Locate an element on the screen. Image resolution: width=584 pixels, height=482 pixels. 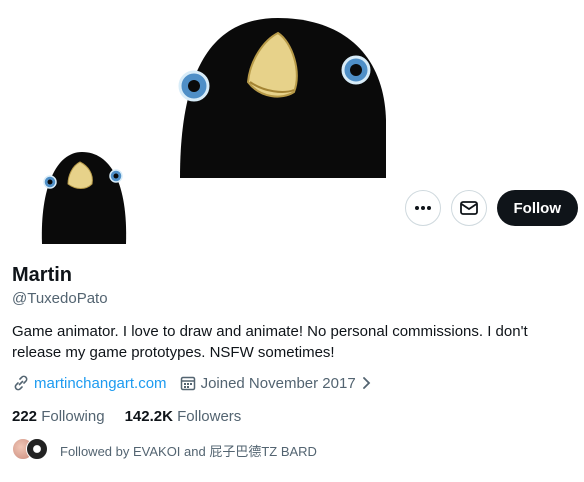
following-label: Following is located at coordinates (73, 416).